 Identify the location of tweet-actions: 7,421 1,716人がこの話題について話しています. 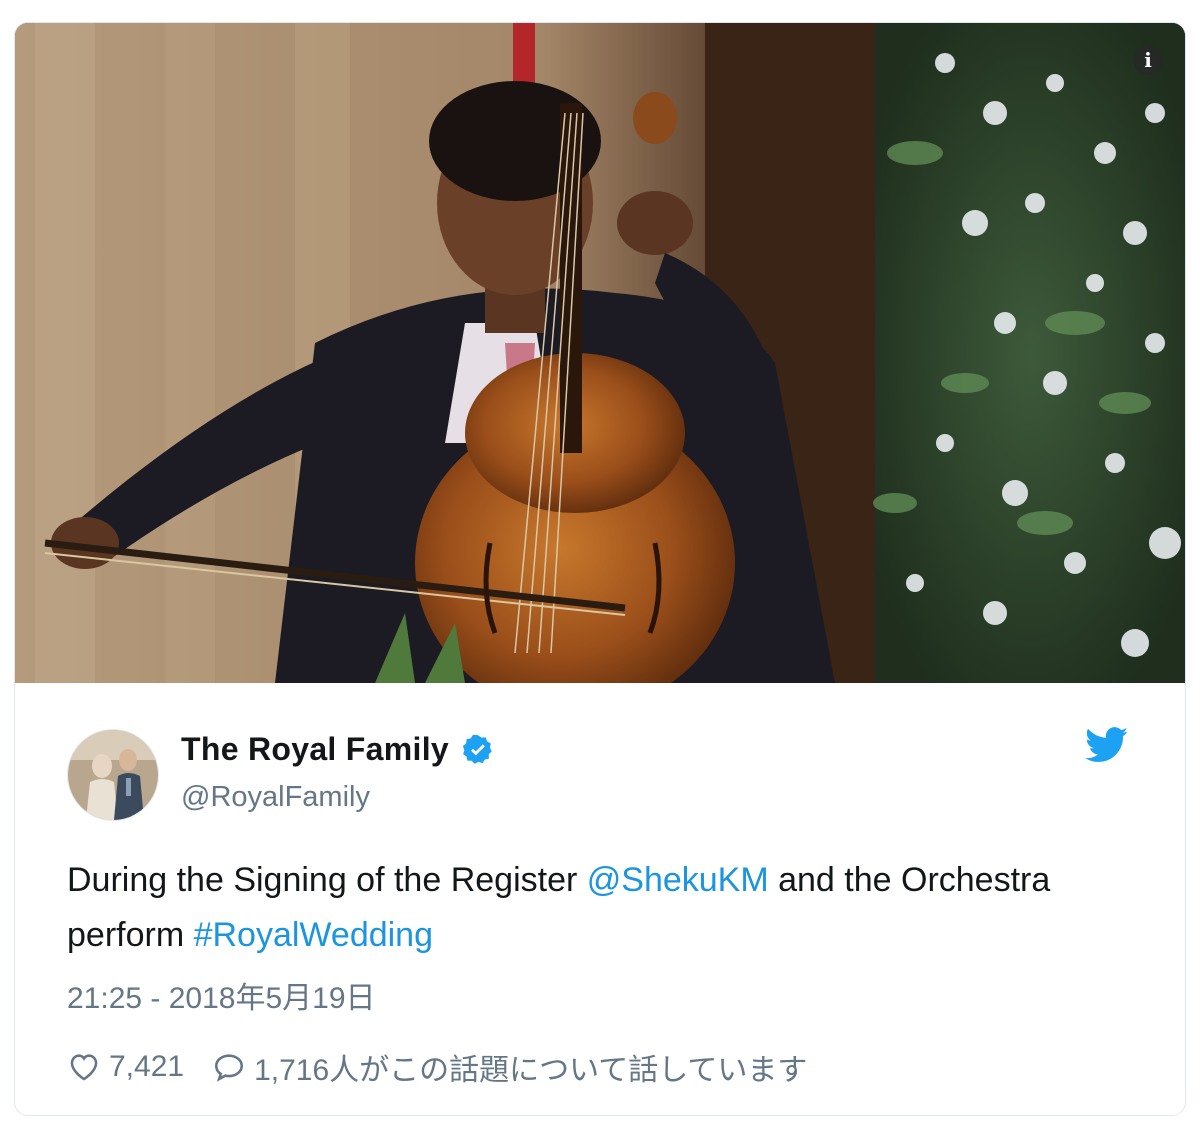
(437, 1067).